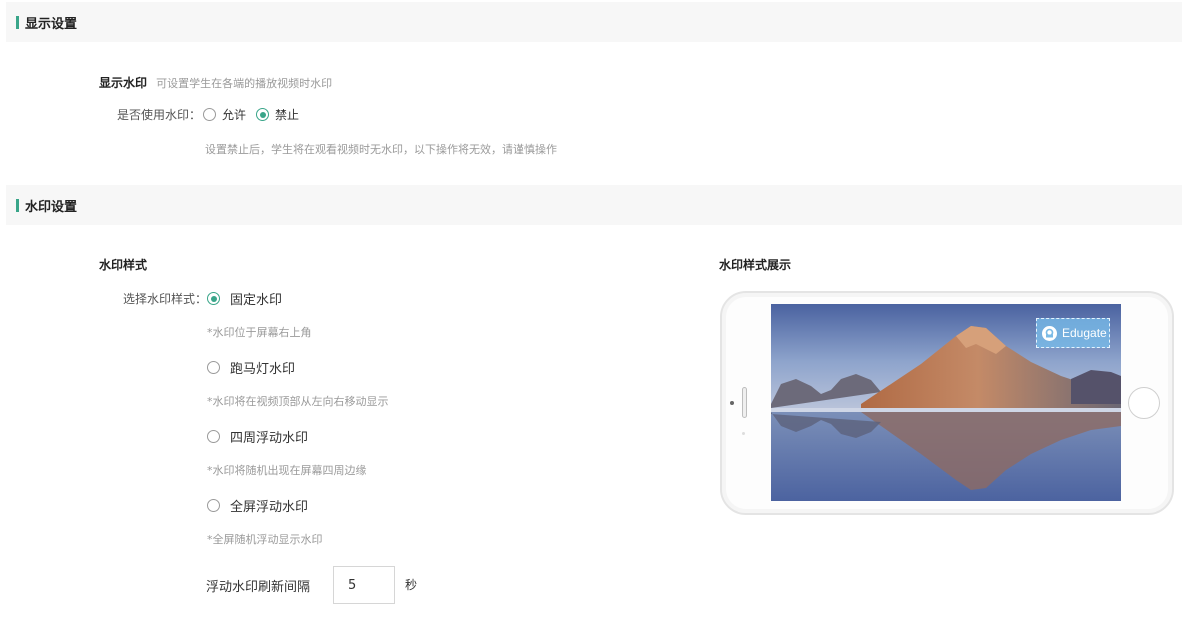  I want to click on display-watermark-desc: 可设置学生在各端的播放视频时水印, so click(244, 83).